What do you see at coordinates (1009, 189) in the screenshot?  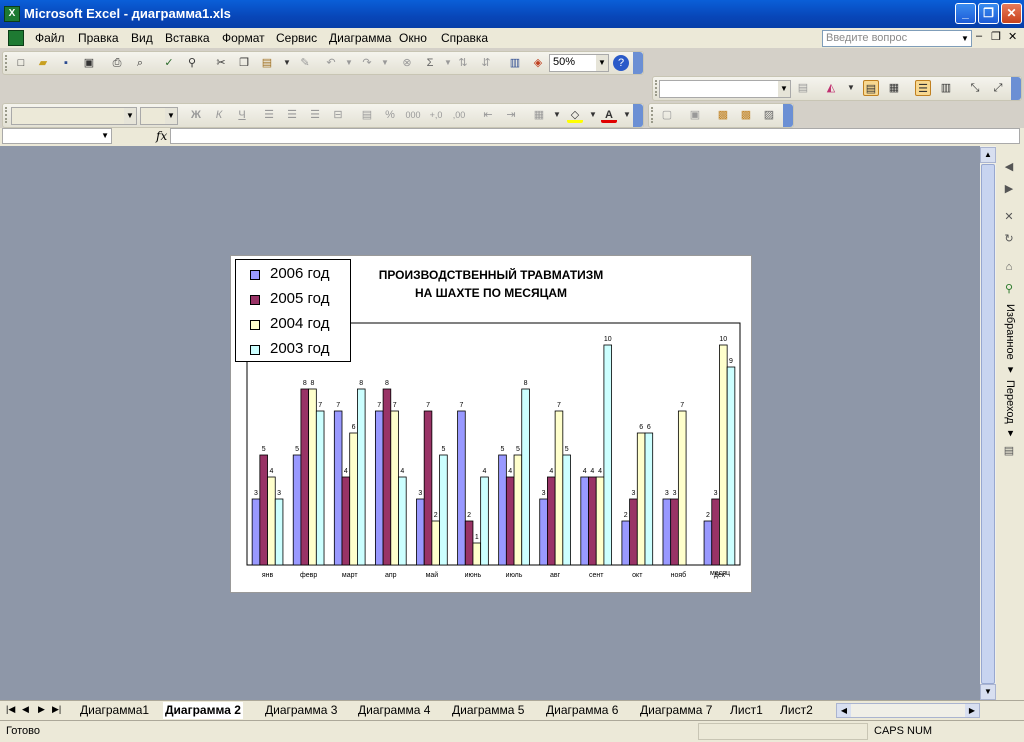 I see `forward-icon: ▶` at bounding box center [1009, 189].